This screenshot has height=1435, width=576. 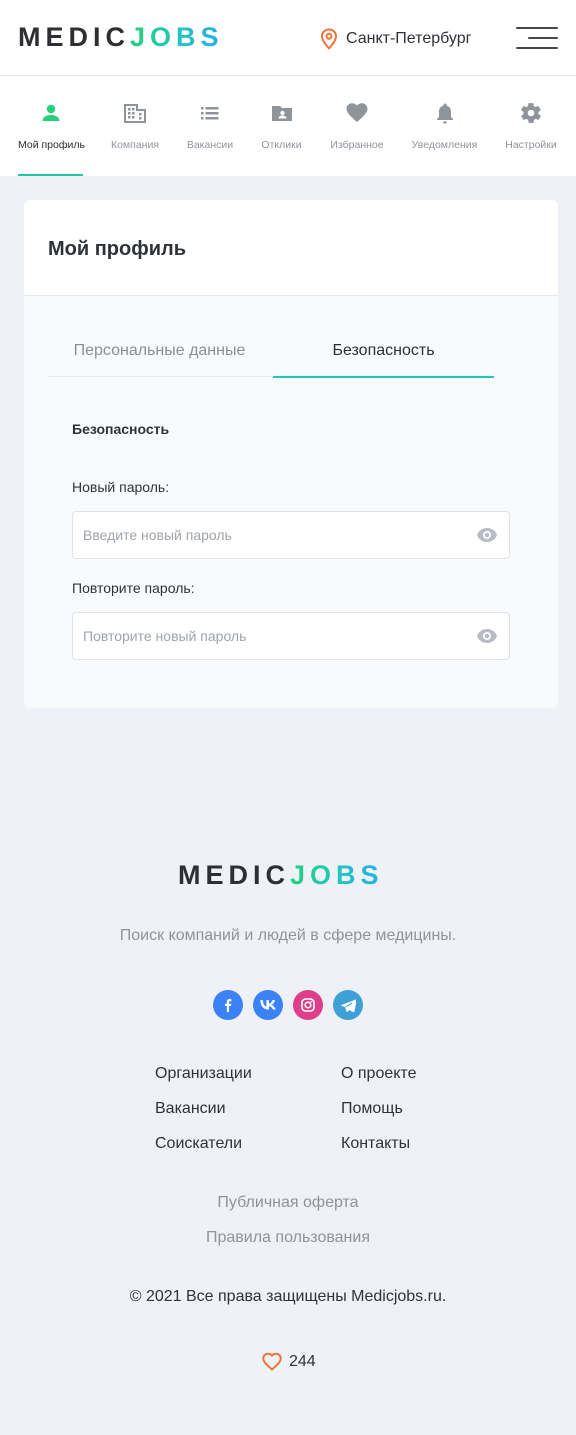 I want to click on facebook-icon, so click(x=228, y=1005).